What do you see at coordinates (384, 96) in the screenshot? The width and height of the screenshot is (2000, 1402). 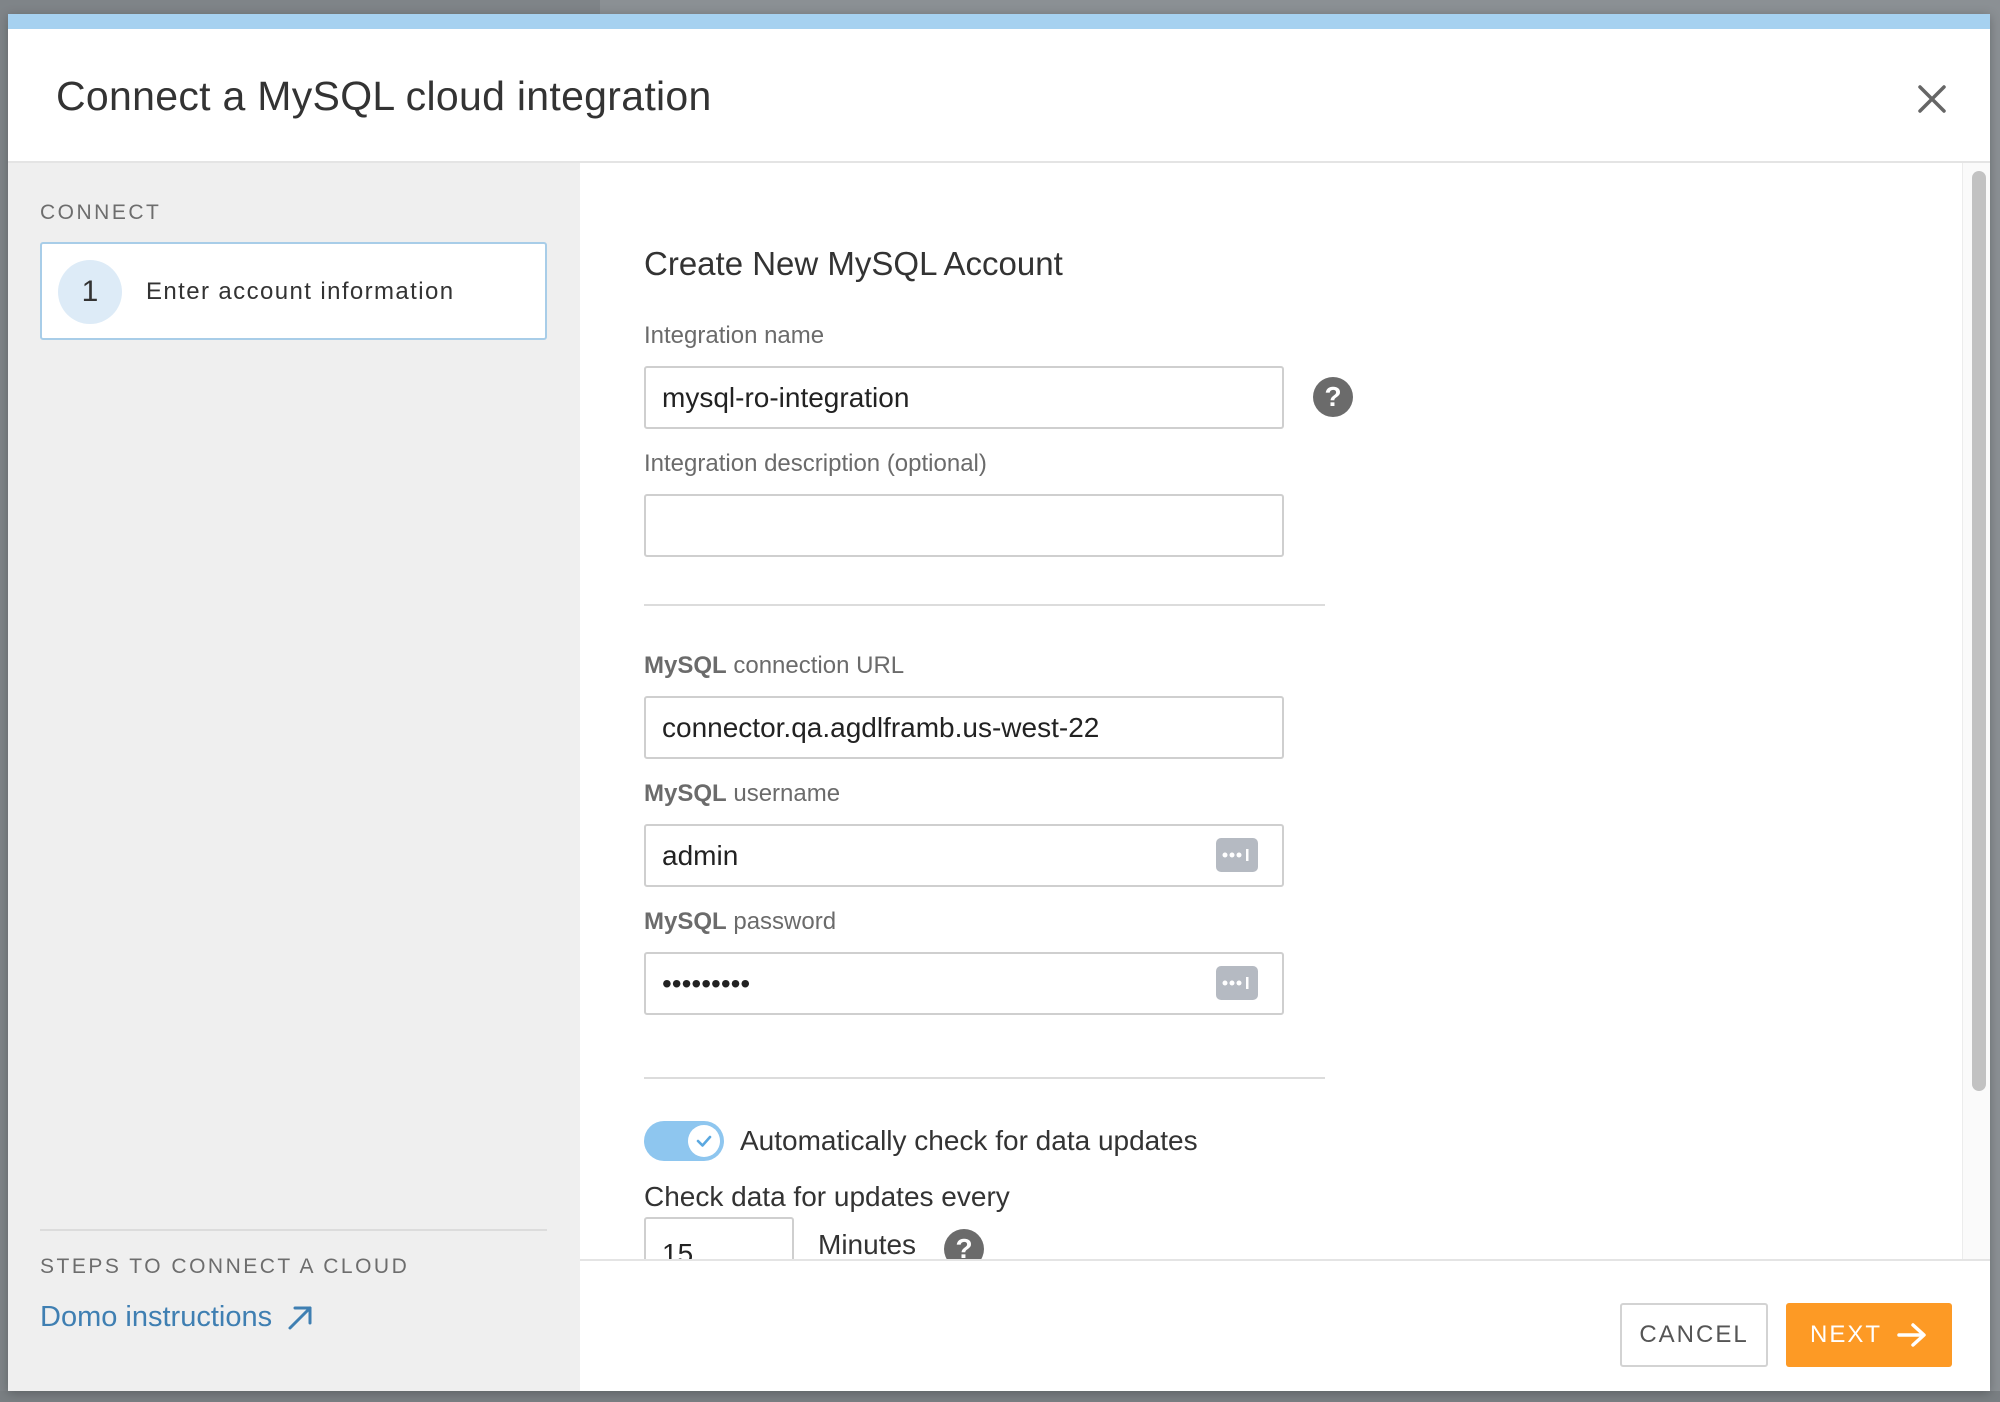 I see `modal-title: Connect a MySQL cloud integration` at bounding box center [384, 96].